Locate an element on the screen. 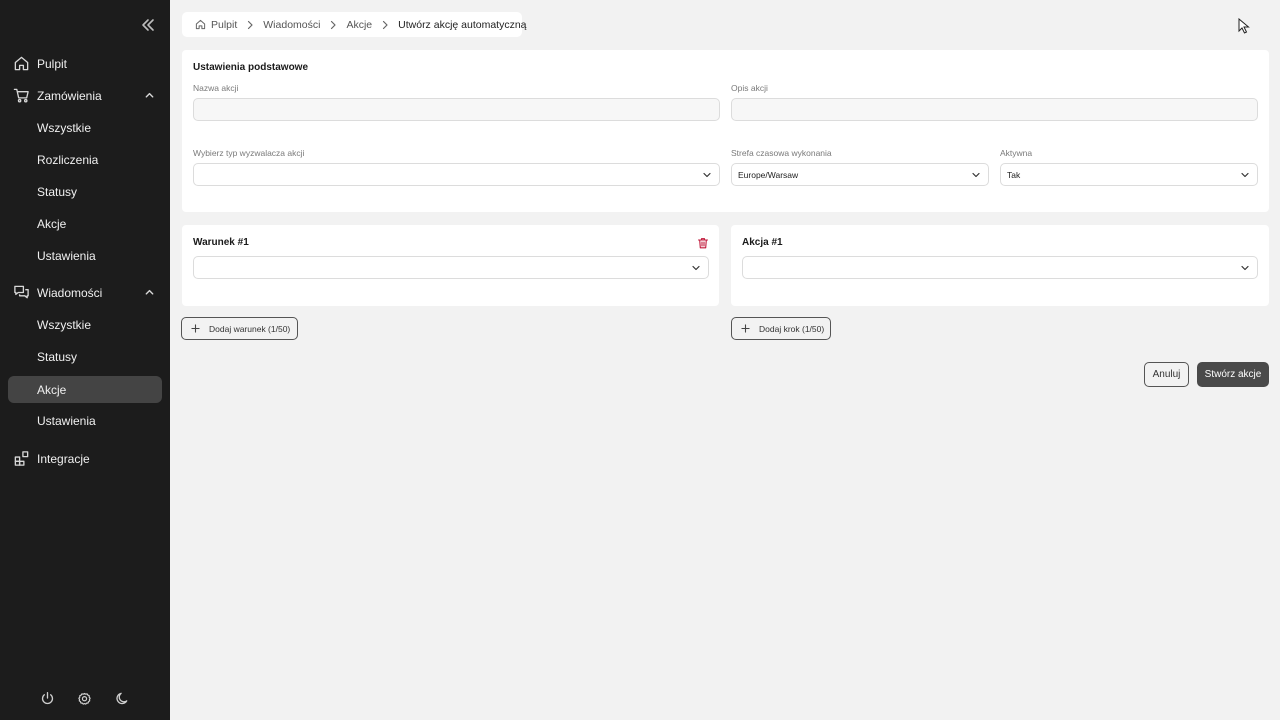 The image size is (1280, 720). sidebar-item-label: Integracje is located at coordinates (63, 458).